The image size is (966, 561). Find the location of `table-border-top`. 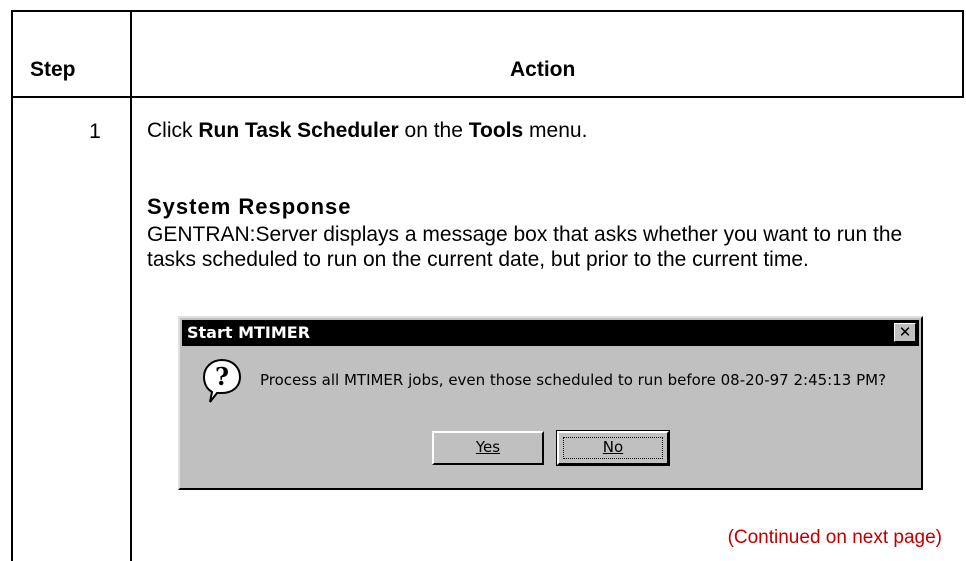

table-border-top is located at coordinates (487, 11).